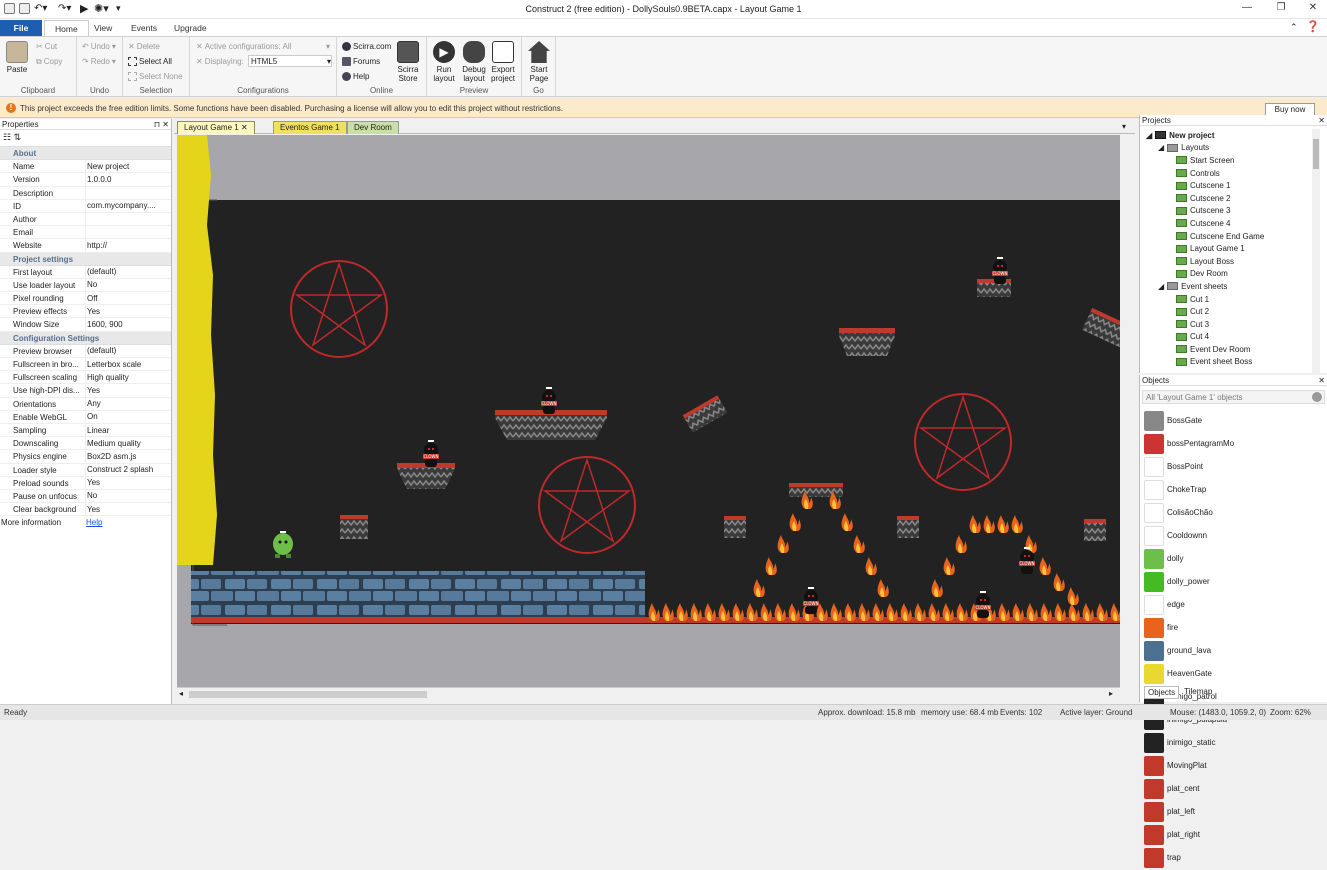 This screenshot has width=1327, height=870. What do you see at coordinates (128, 456) in the screenshot?
I see `property-value: Box2D asm.js` at bounding box center [128, 456].